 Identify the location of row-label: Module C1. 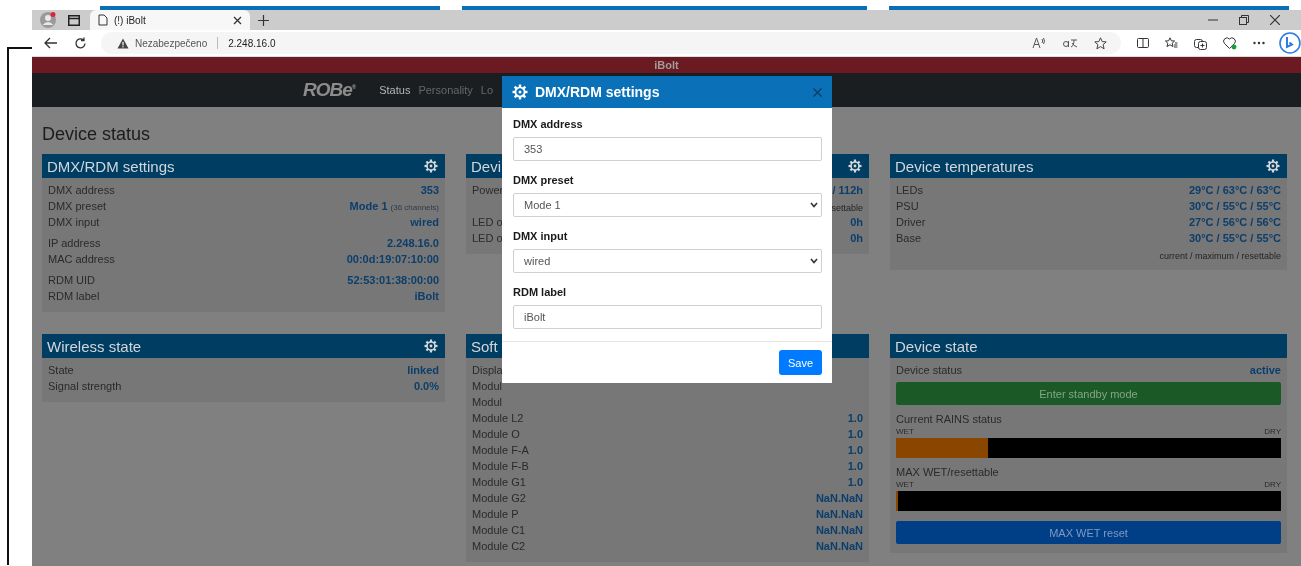
(499, 530).